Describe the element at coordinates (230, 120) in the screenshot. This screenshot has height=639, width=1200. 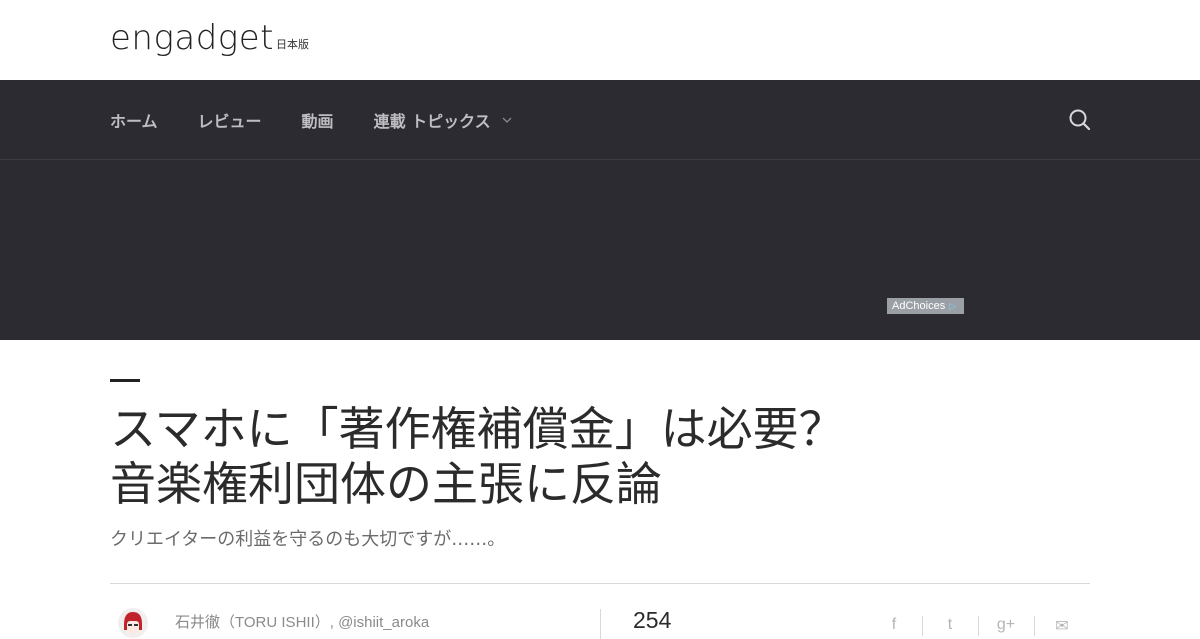
I see `nav-item-review: レビュー` at that location.